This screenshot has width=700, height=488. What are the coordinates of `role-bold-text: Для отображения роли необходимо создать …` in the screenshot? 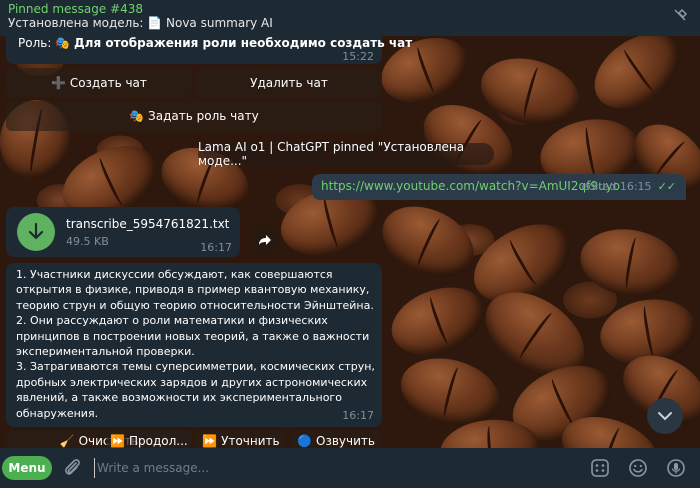 It's located at (243, 43).